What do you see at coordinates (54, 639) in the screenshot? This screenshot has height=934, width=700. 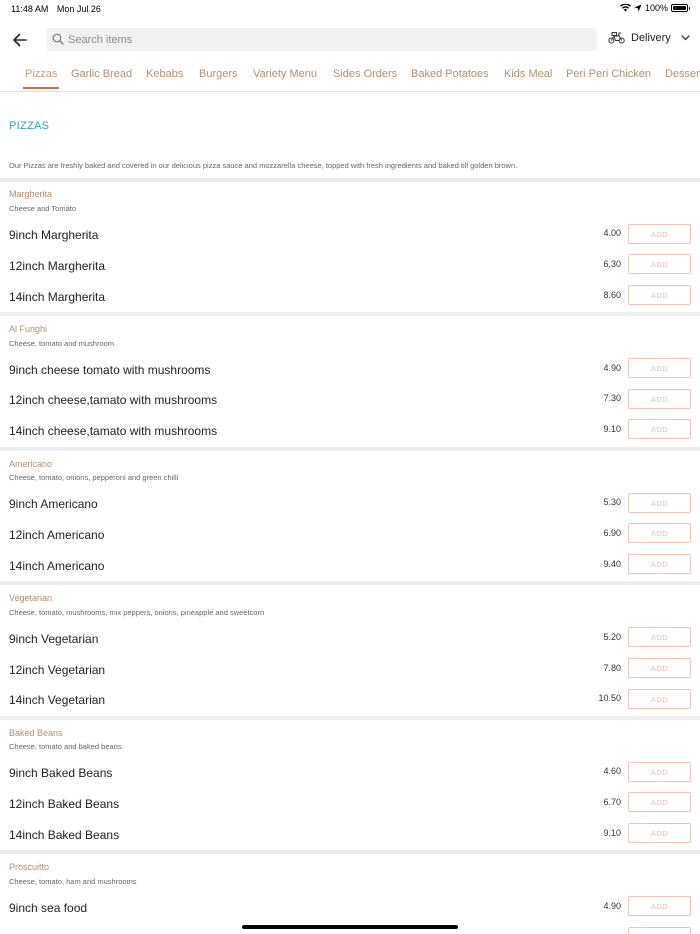 I see `item-name: 9inch Vegetarian` at bounding box center [54, 639].